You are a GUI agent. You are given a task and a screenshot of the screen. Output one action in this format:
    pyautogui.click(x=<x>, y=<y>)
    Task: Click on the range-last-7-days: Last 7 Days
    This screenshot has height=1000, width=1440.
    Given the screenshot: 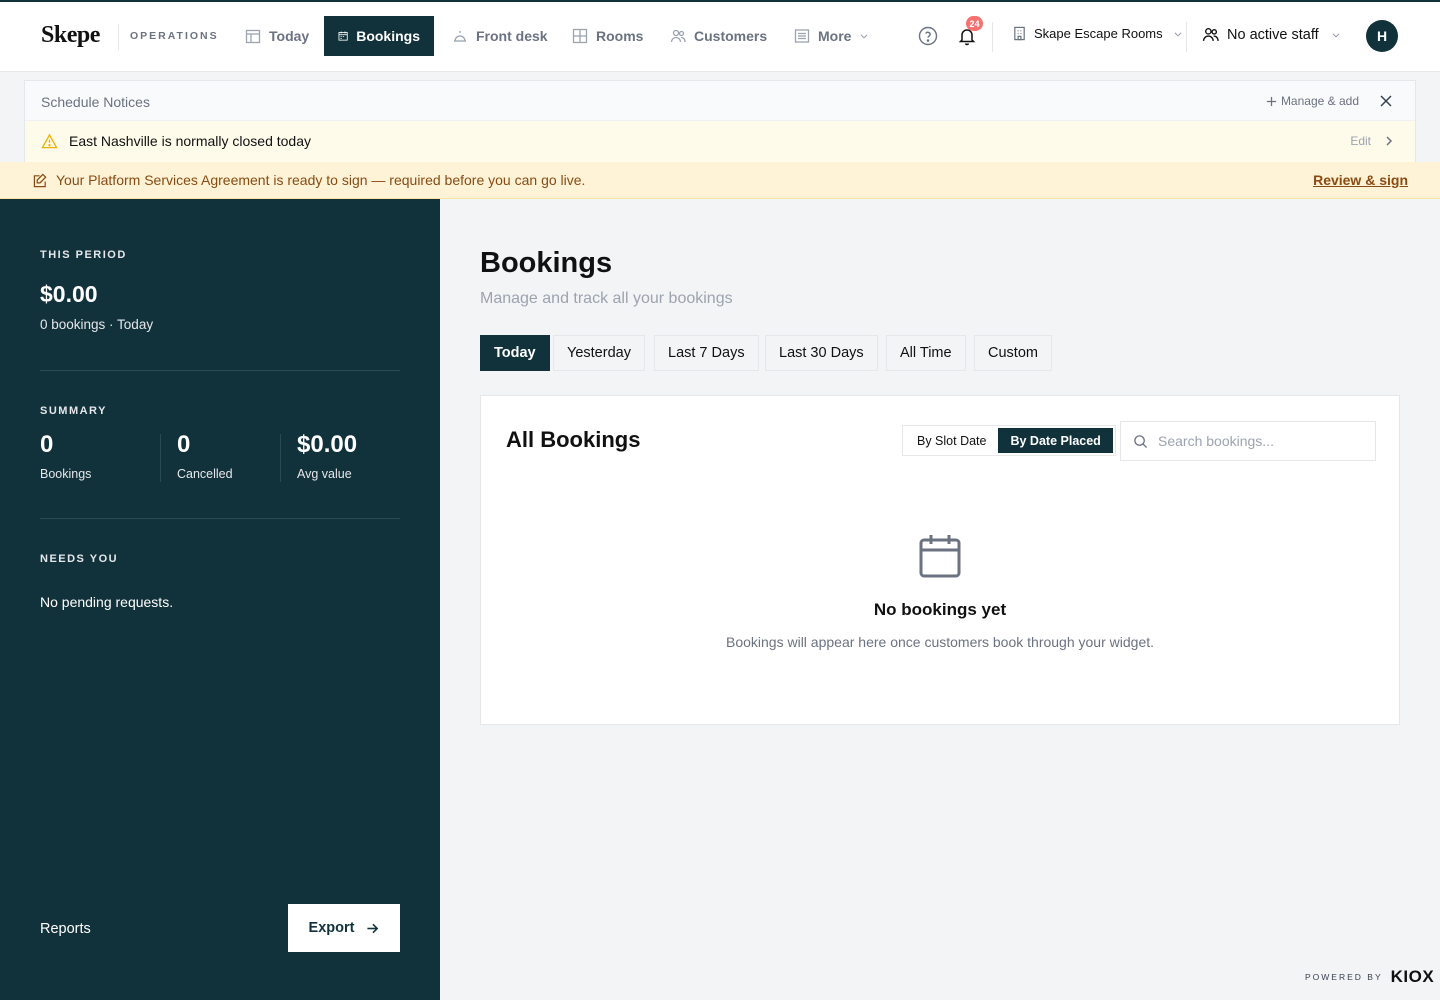 What is the action you would take?
    pyautogui.click(x=706, y=353)
    